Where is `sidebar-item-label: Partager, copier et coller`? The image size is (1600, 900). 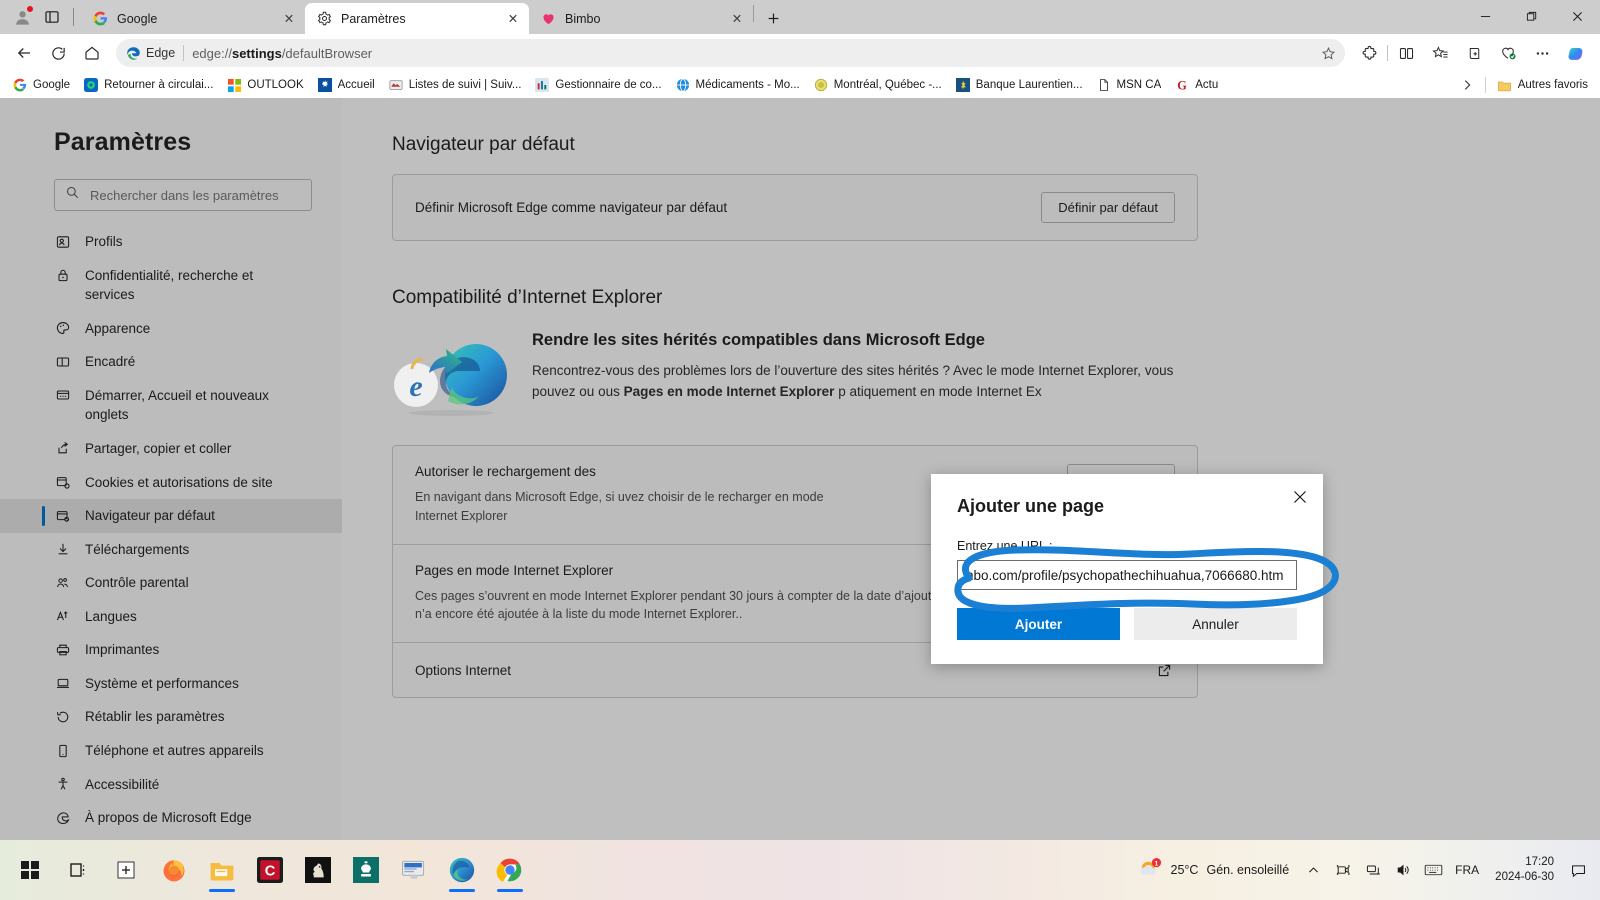 sidebar-item-label: Partager, copier et coller is located at coordinates (158, 448).